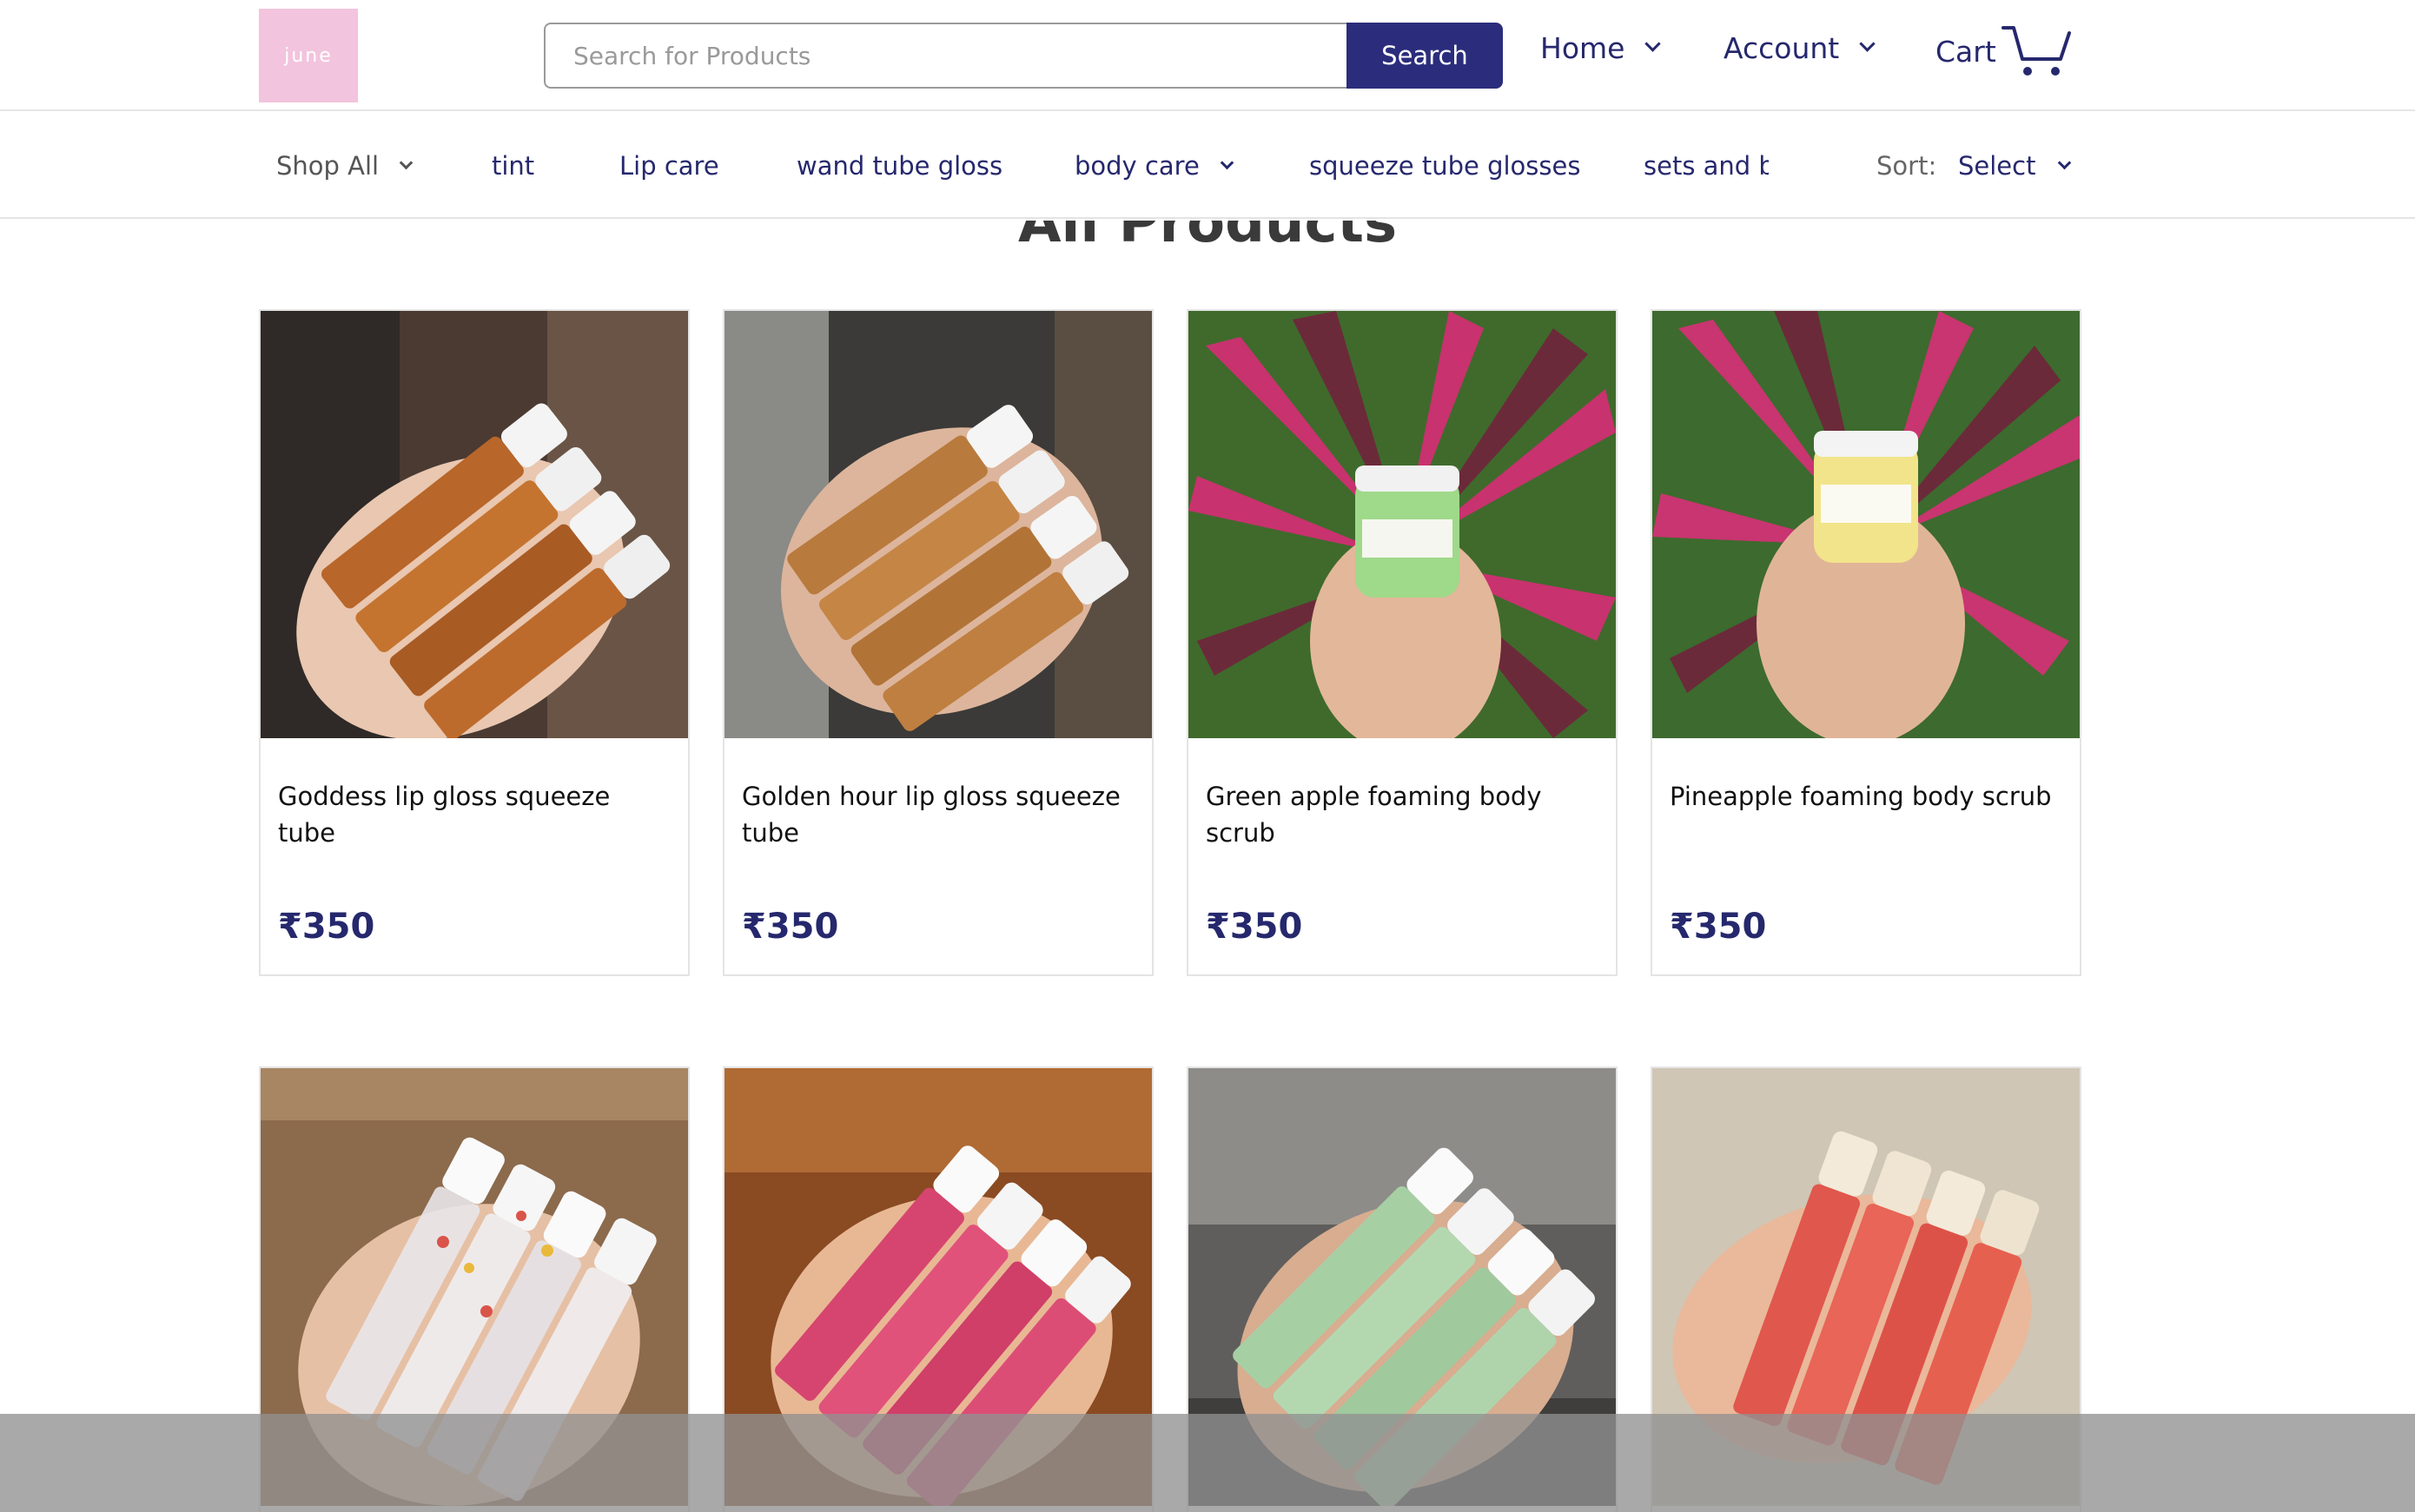  Describe the element at coordinates (1137, 166) in the screenshot. I see `category-body-care-label: body care` at that location.